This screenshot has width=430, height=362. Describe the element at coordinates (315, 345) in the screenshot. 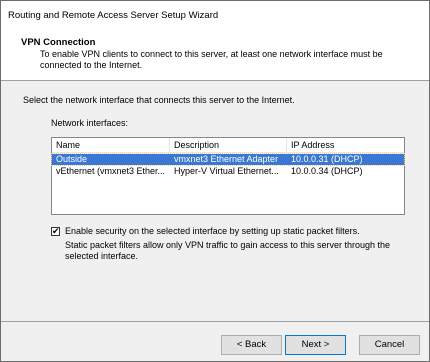

I see `next-button: Next >` at that location.